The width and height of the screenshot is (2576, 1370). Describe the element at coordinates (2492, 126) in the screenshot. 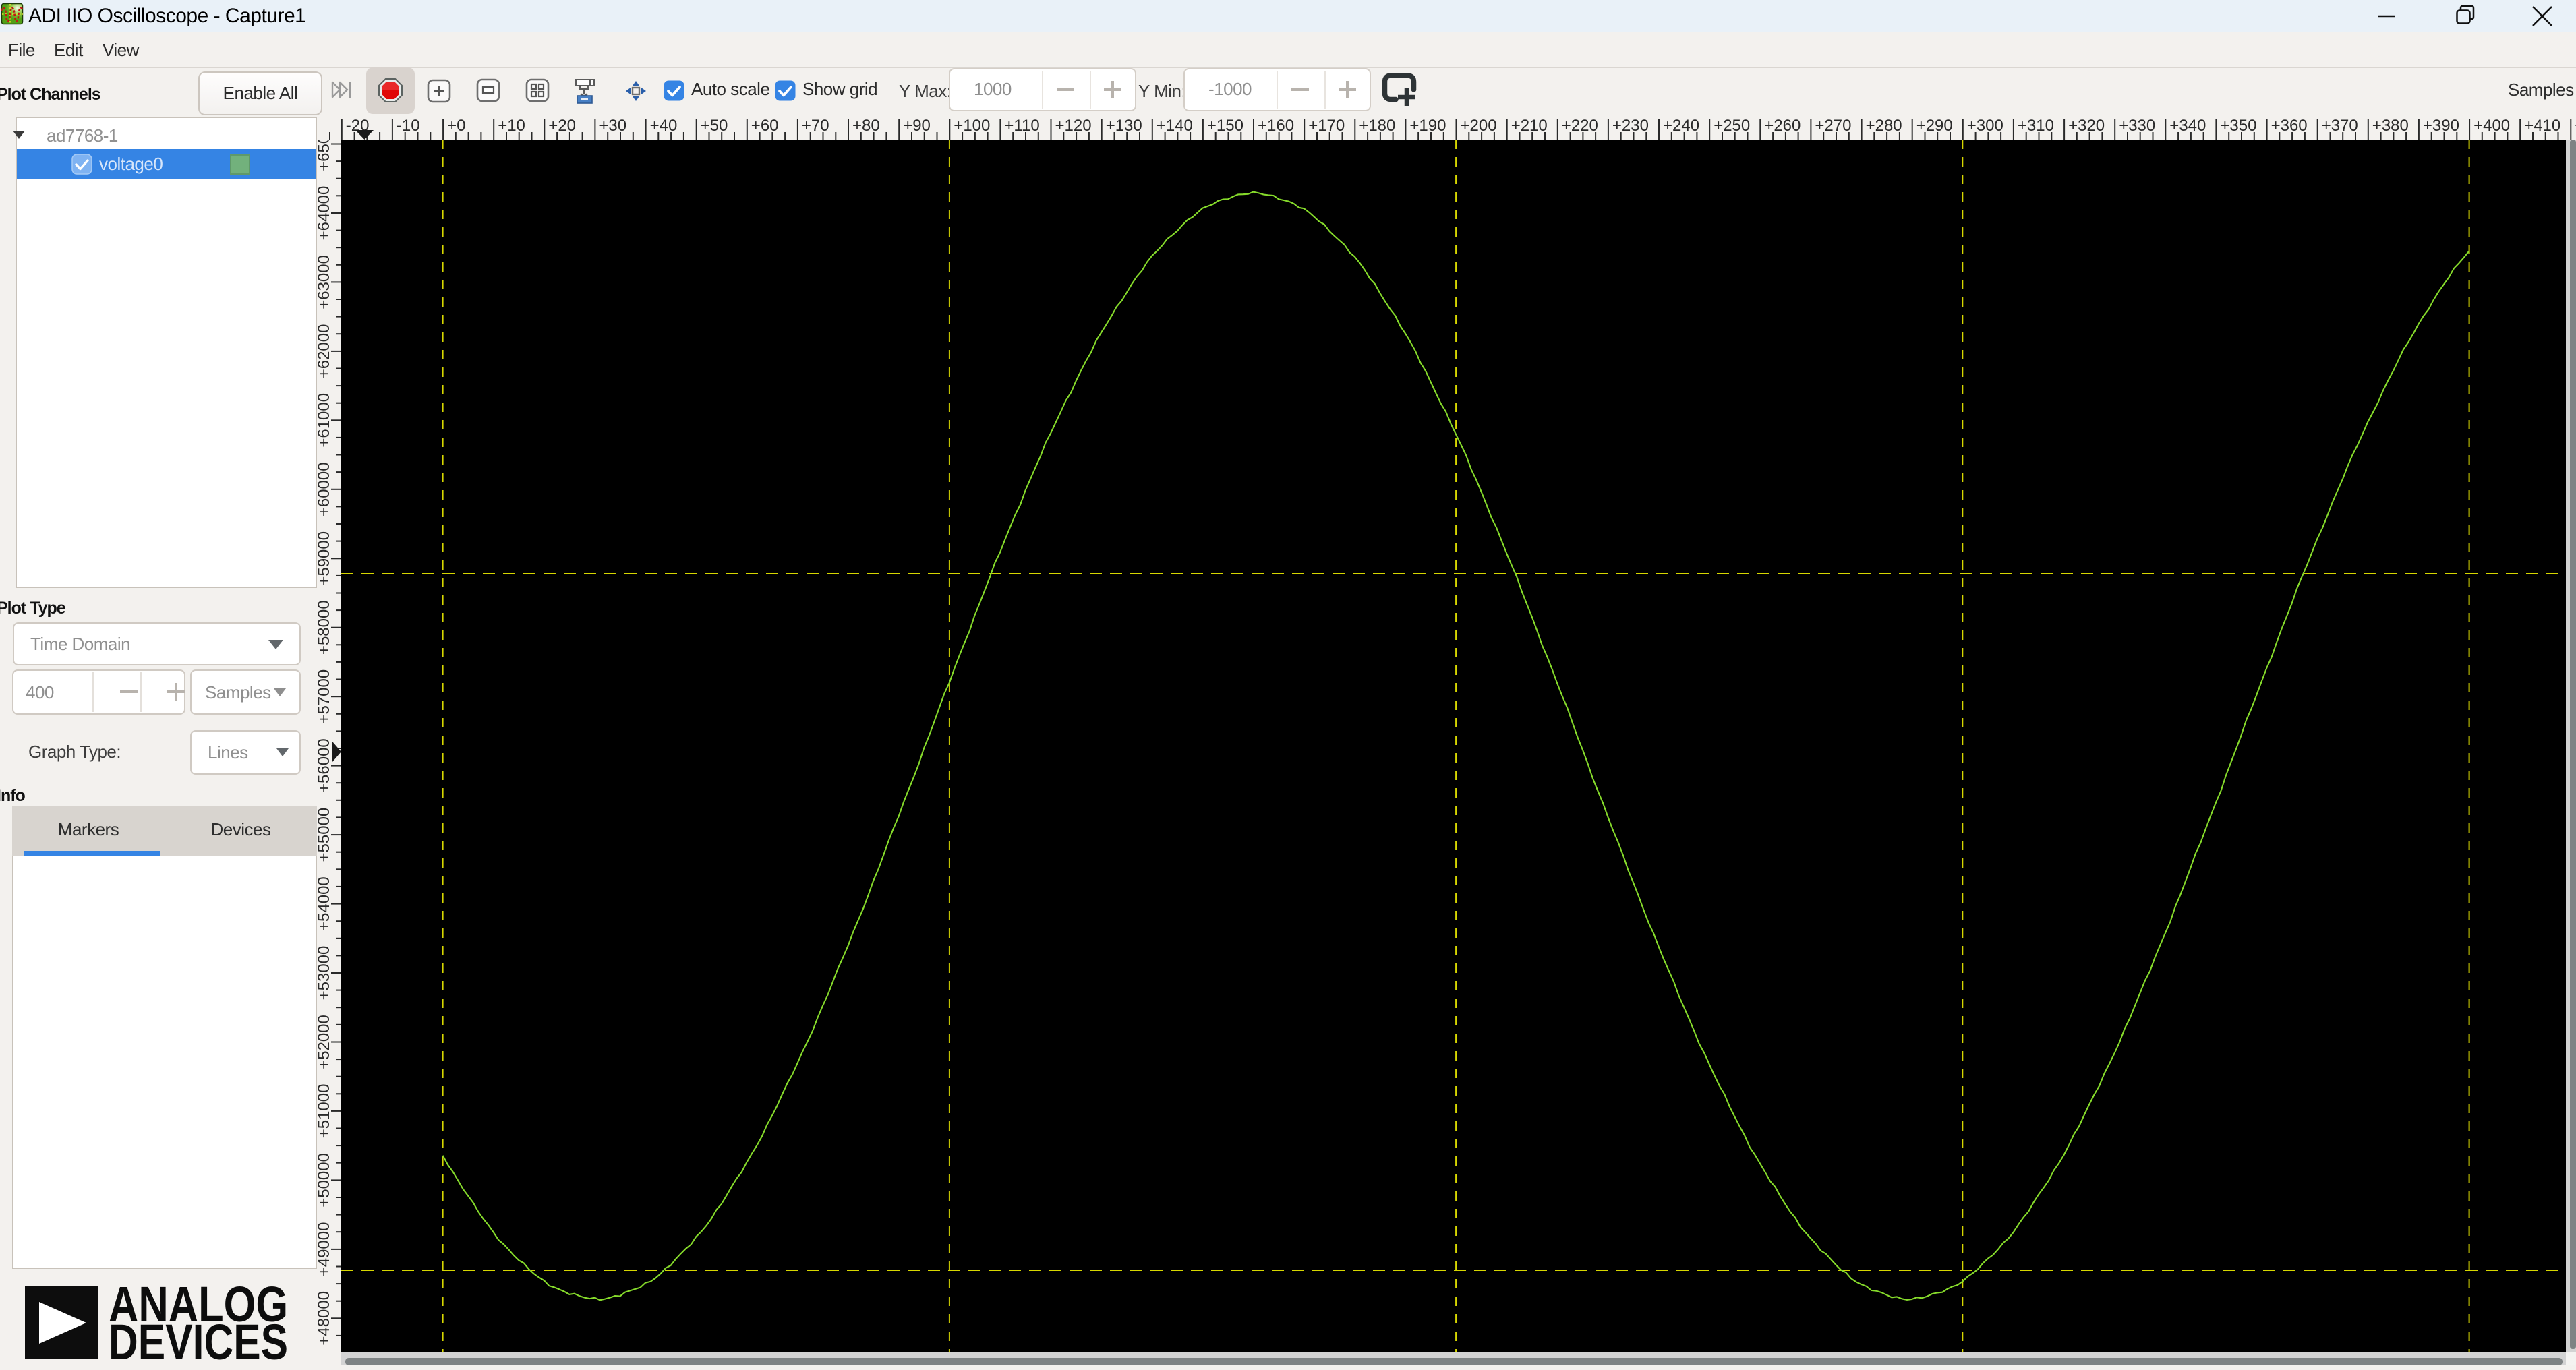

I see `svg-text: +400` at that location.